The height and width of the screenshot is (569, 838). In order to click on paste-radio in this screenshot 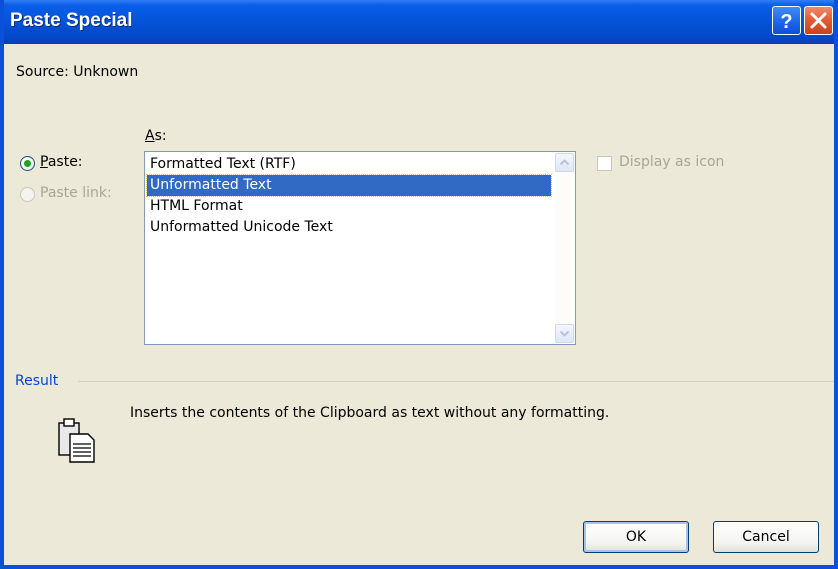, I will do `click(27, 163)`.